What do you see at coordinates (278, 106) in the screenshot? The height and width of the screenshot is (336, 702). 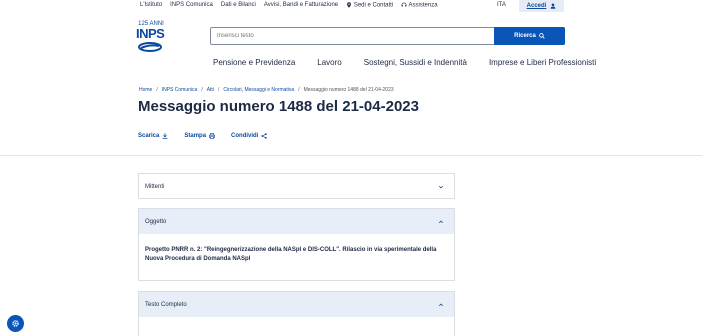 I see `page-title: Messaggio numero 1488 del 21-04-2023` at bounding box center [278, 106].